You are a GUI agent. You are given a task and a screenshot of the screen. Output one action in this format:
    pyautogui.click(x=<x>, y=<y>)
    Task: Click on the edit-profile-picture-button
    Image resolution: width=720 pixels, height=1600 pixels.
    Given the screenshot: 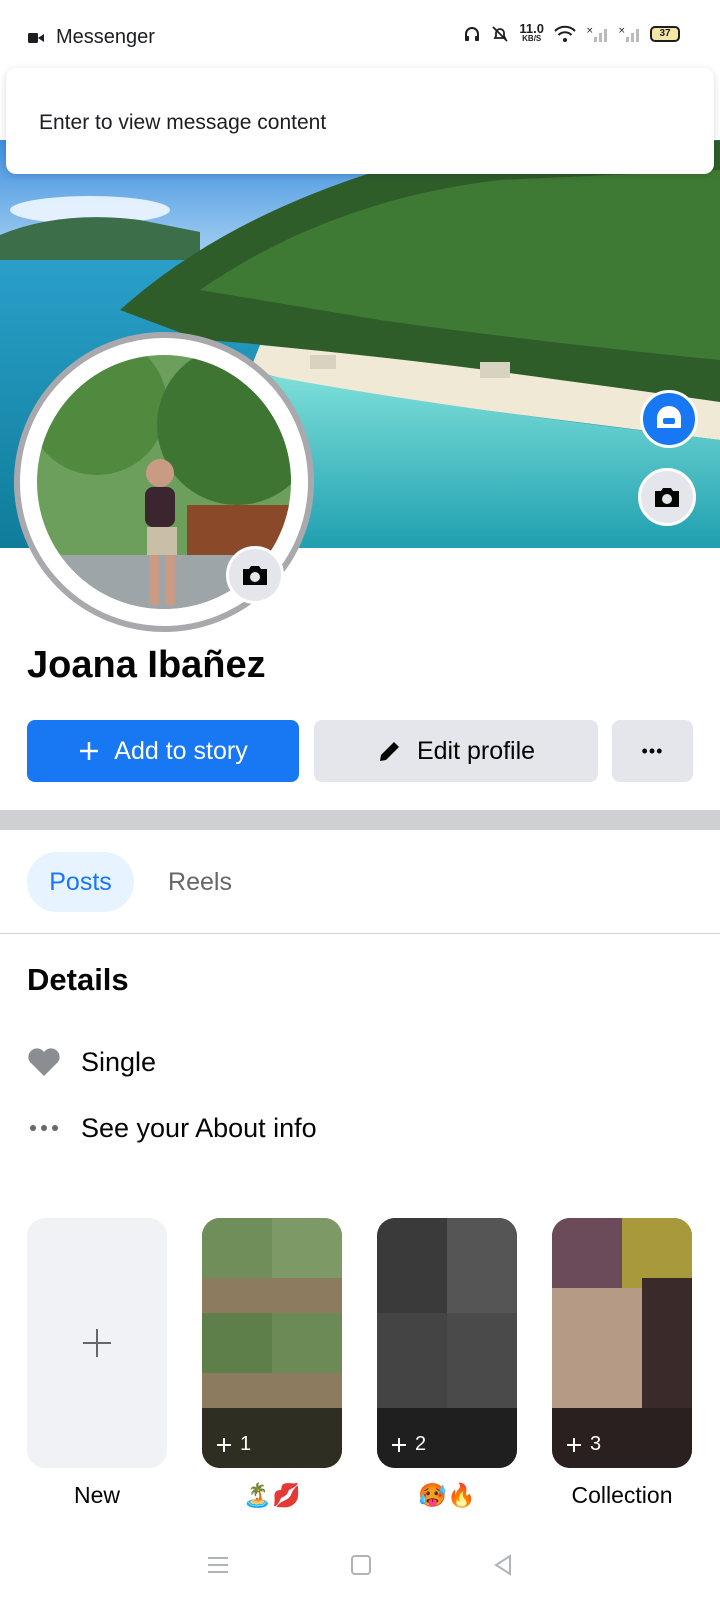 What is the action you would take?
    pyautogui.click(x=255, y=575)
    